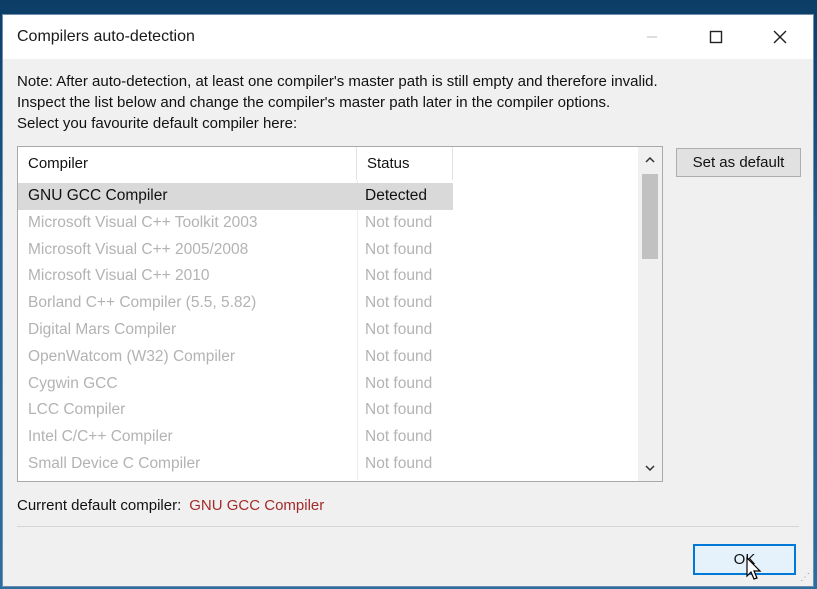 The width and height of the screenshot is (817, 589). Describe the element at coordinates (235, 384) in the screenshot. I see `list-item: Cygwin GCC Not found` at that location.